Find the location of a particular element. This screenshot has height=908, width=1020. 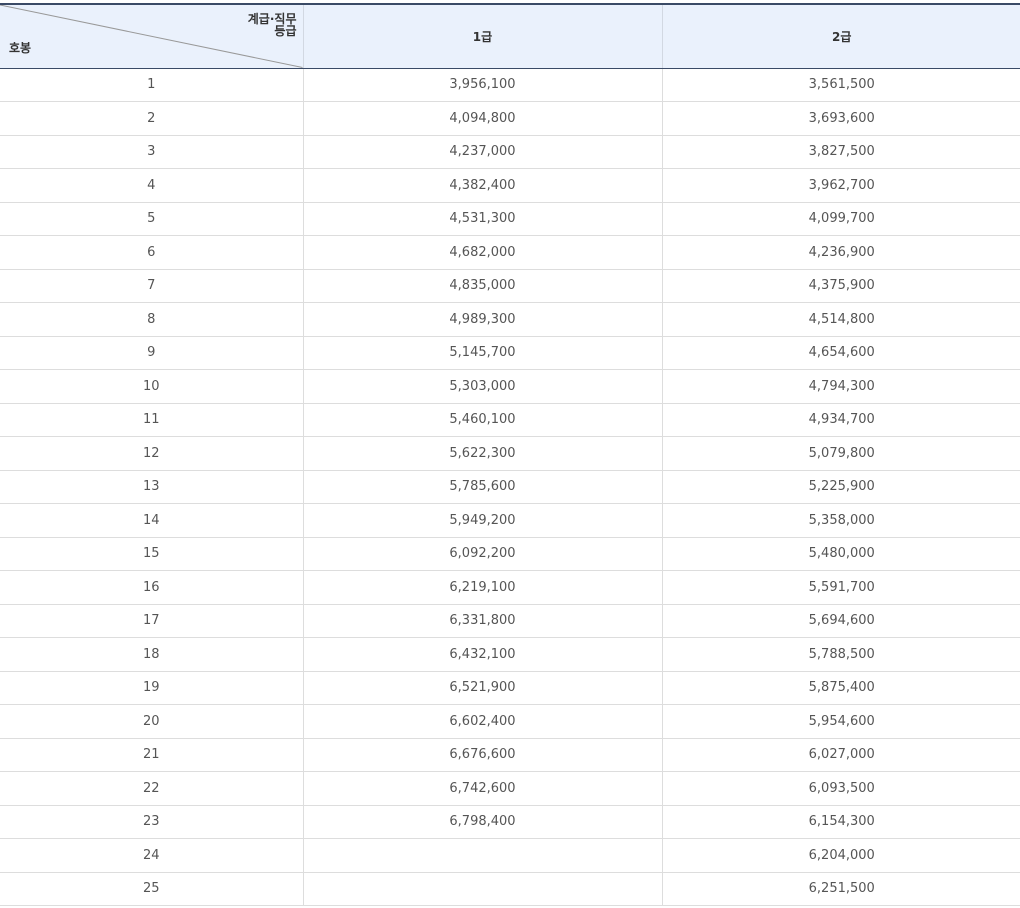

step-cell: 6 is located at coordinates (152, 252).